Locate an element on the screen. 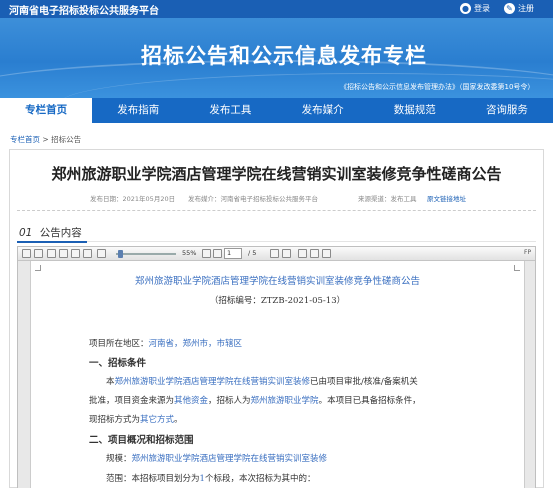 Image resolution: width=553 pixels, height=488 pixels. zoom-out-icon is located at coordinates (87, 253).